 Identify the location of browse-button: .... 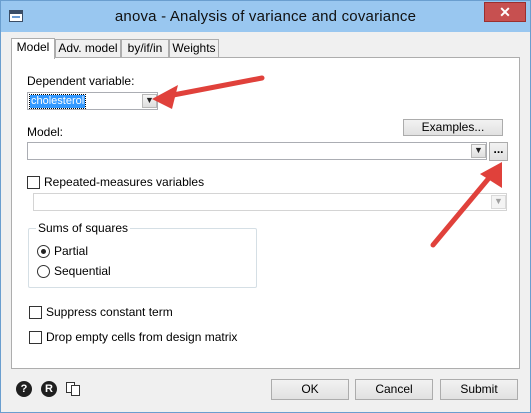
(498, 151).